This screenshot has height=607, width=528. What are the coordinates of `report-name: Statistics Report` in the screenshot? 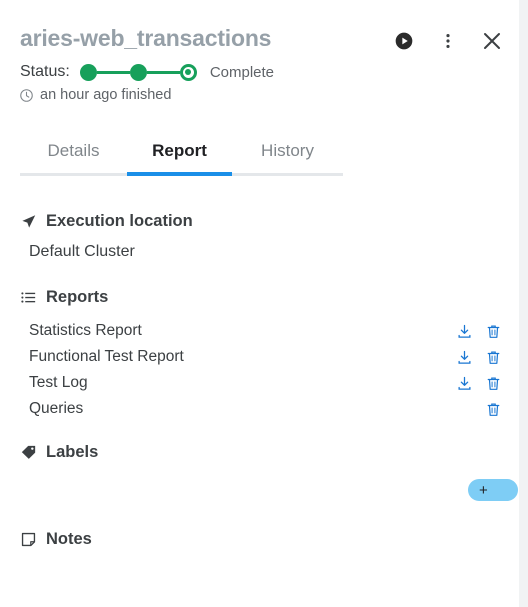 It's located at (85, 330).